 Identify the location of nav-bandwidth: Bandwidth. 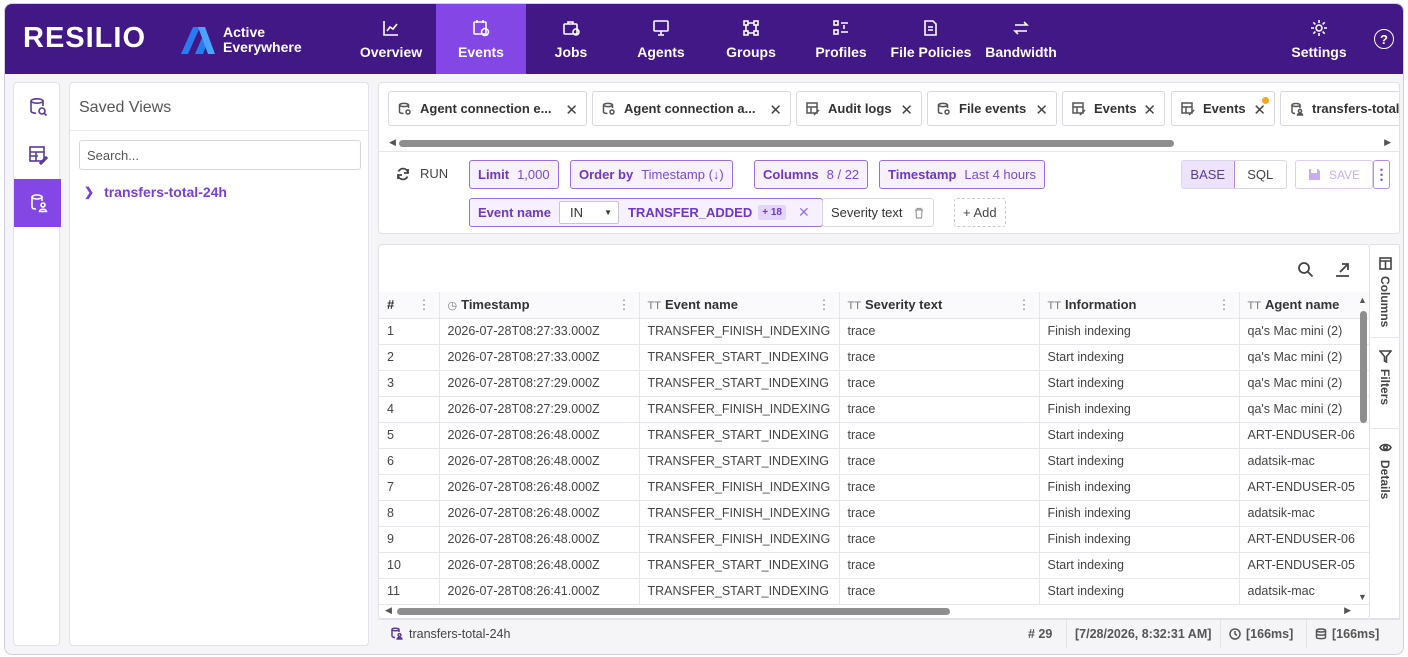
(1021, 39).